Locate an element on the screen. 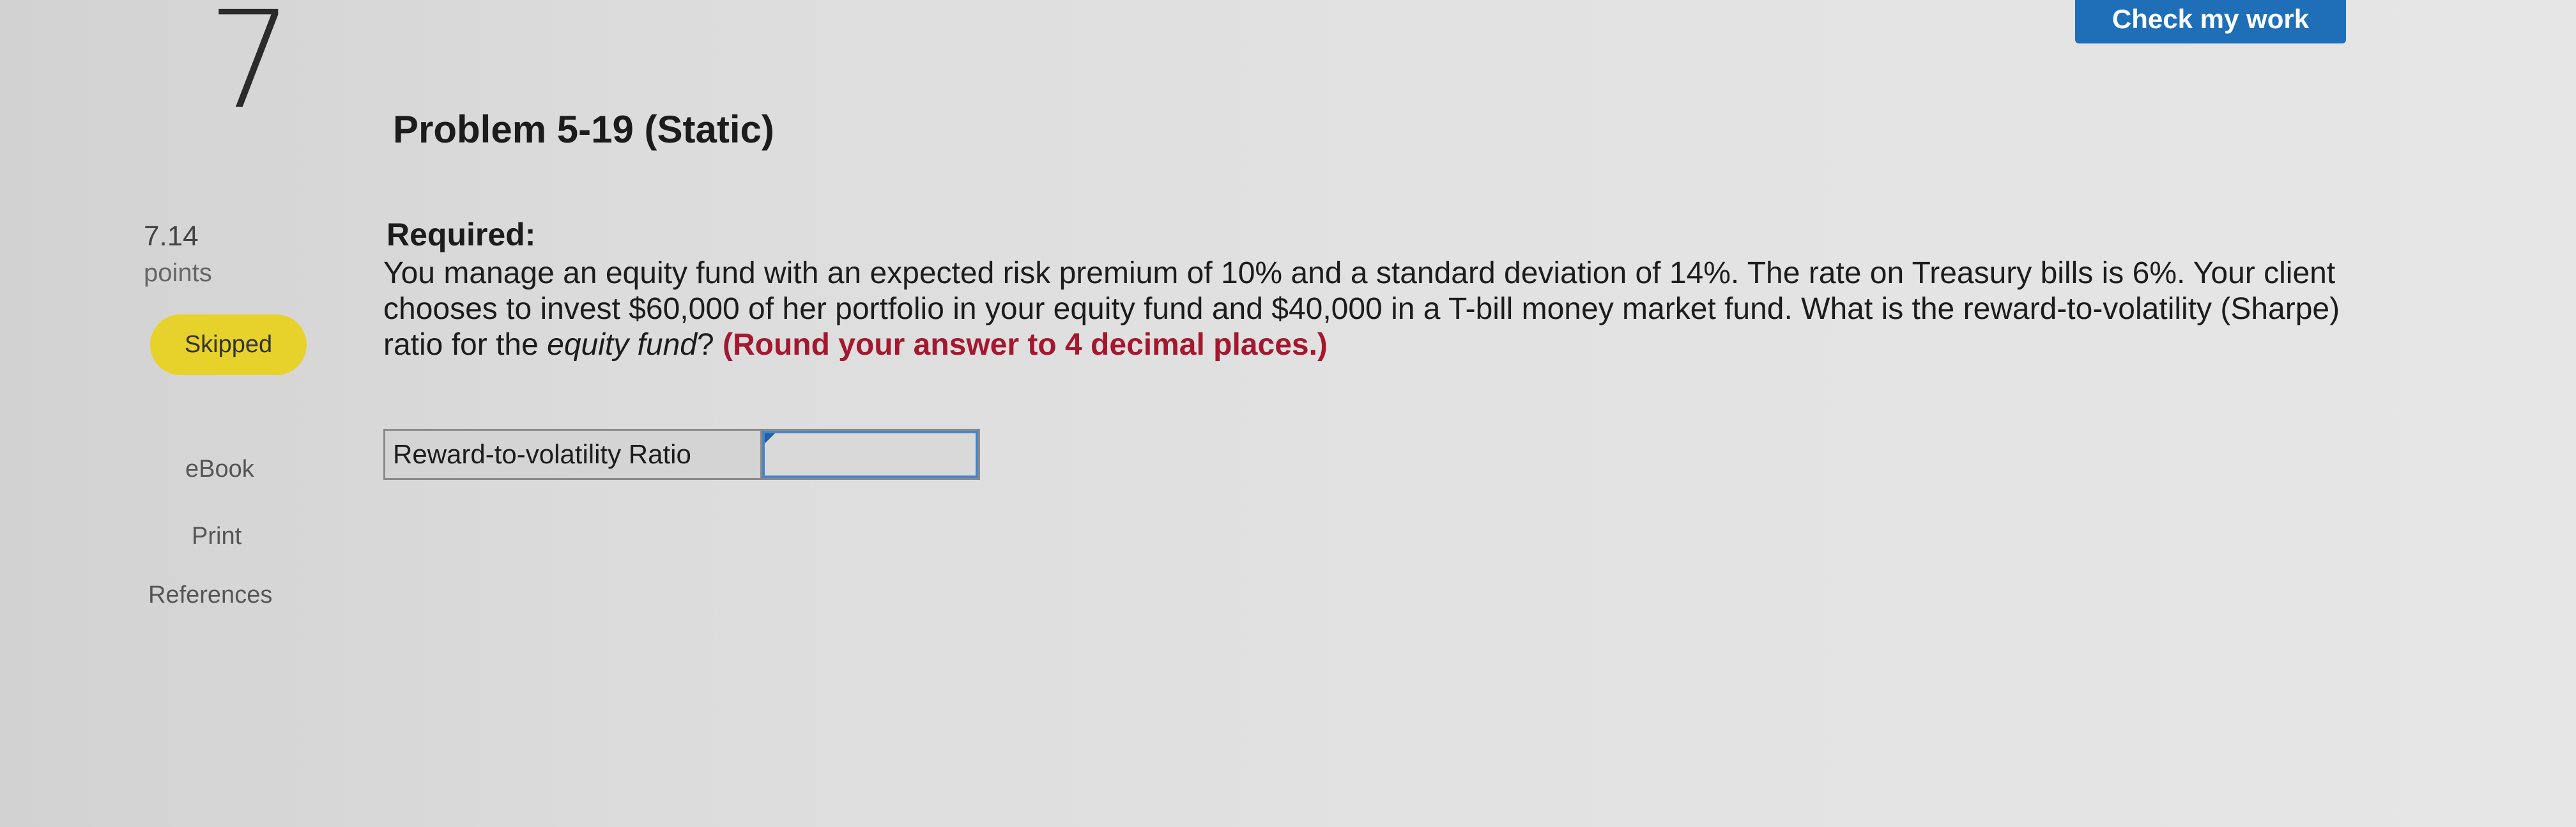  answer-input is located at coordinates (870, 455).